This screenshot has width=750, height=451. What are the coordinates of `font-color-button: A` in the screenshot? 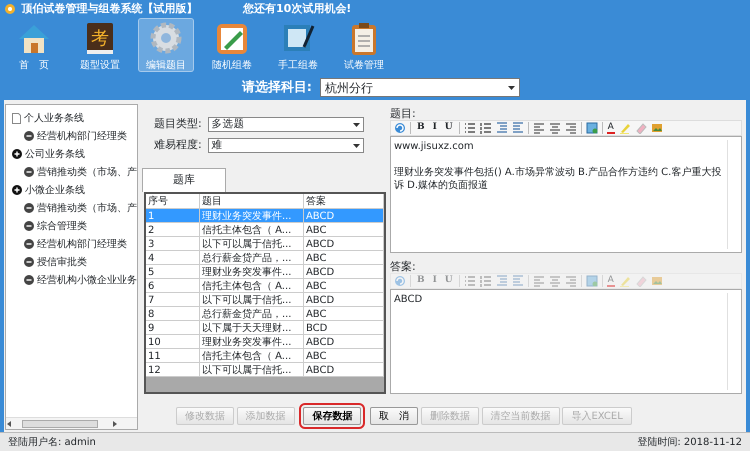 It's located at (610, 128).